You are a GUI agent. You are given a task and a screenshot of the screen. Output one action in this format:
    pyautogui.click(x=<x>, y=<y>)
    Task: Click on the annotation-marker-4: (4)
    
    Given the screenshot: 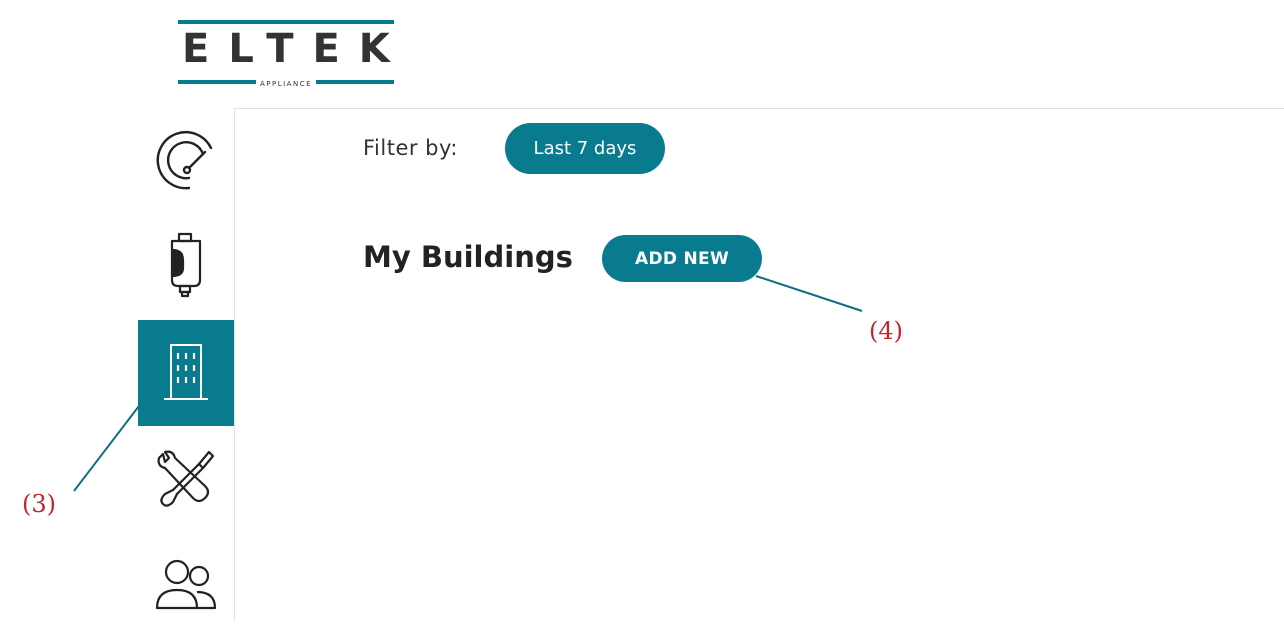 What is the action you would take?
    pyautogui.click(x=886, y=331)
    